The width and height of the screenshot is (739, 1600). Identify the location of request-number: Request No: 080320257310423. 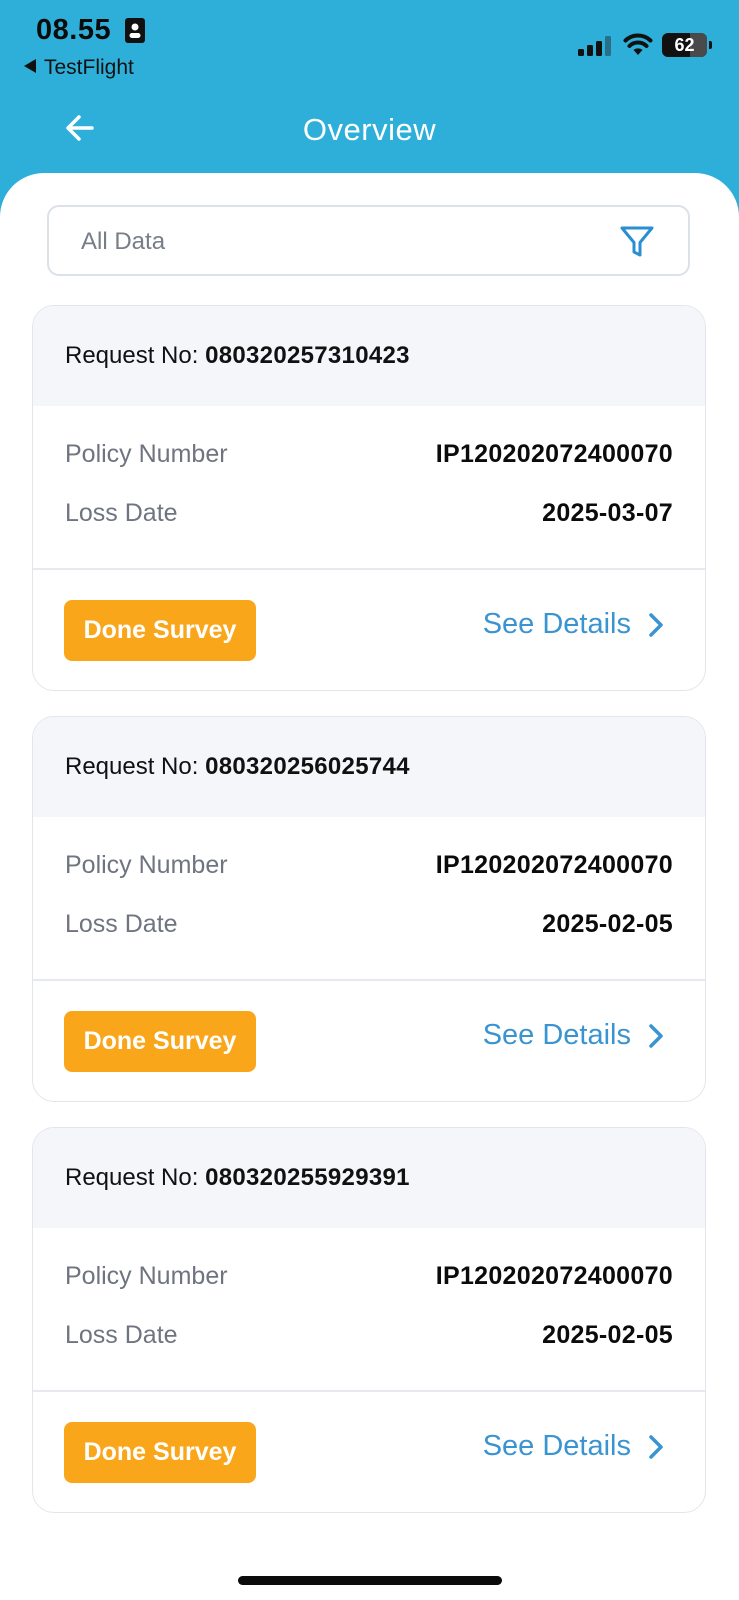
(237, 356).